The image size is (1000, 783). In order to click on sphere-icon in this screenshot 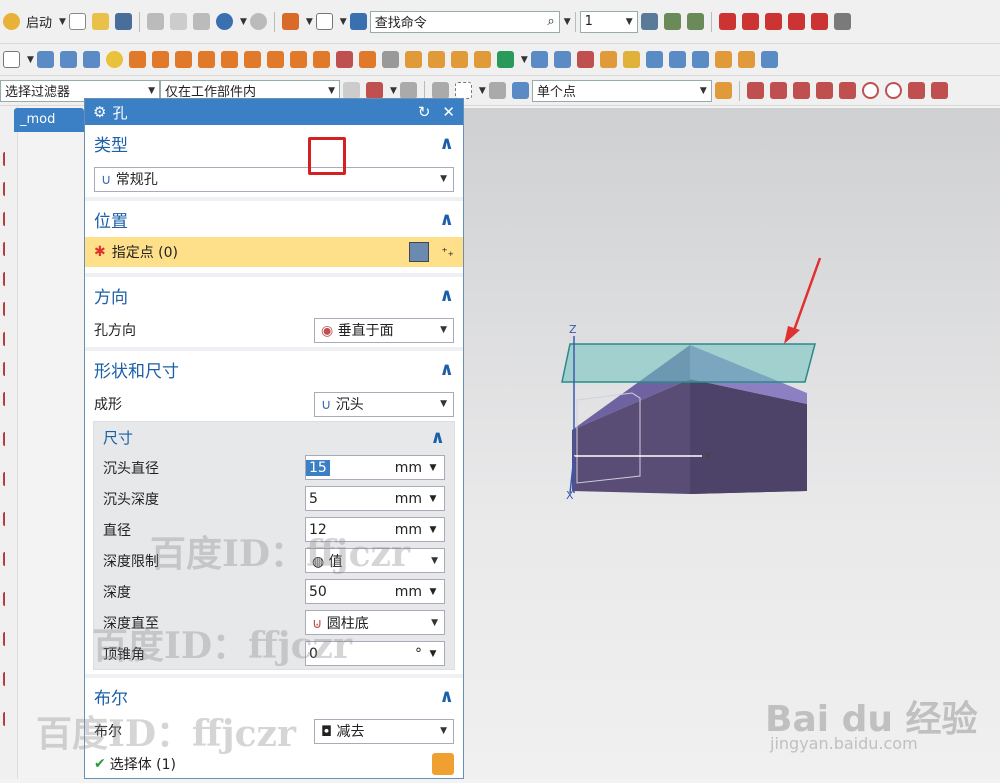, I will do `click(114, 59)`.